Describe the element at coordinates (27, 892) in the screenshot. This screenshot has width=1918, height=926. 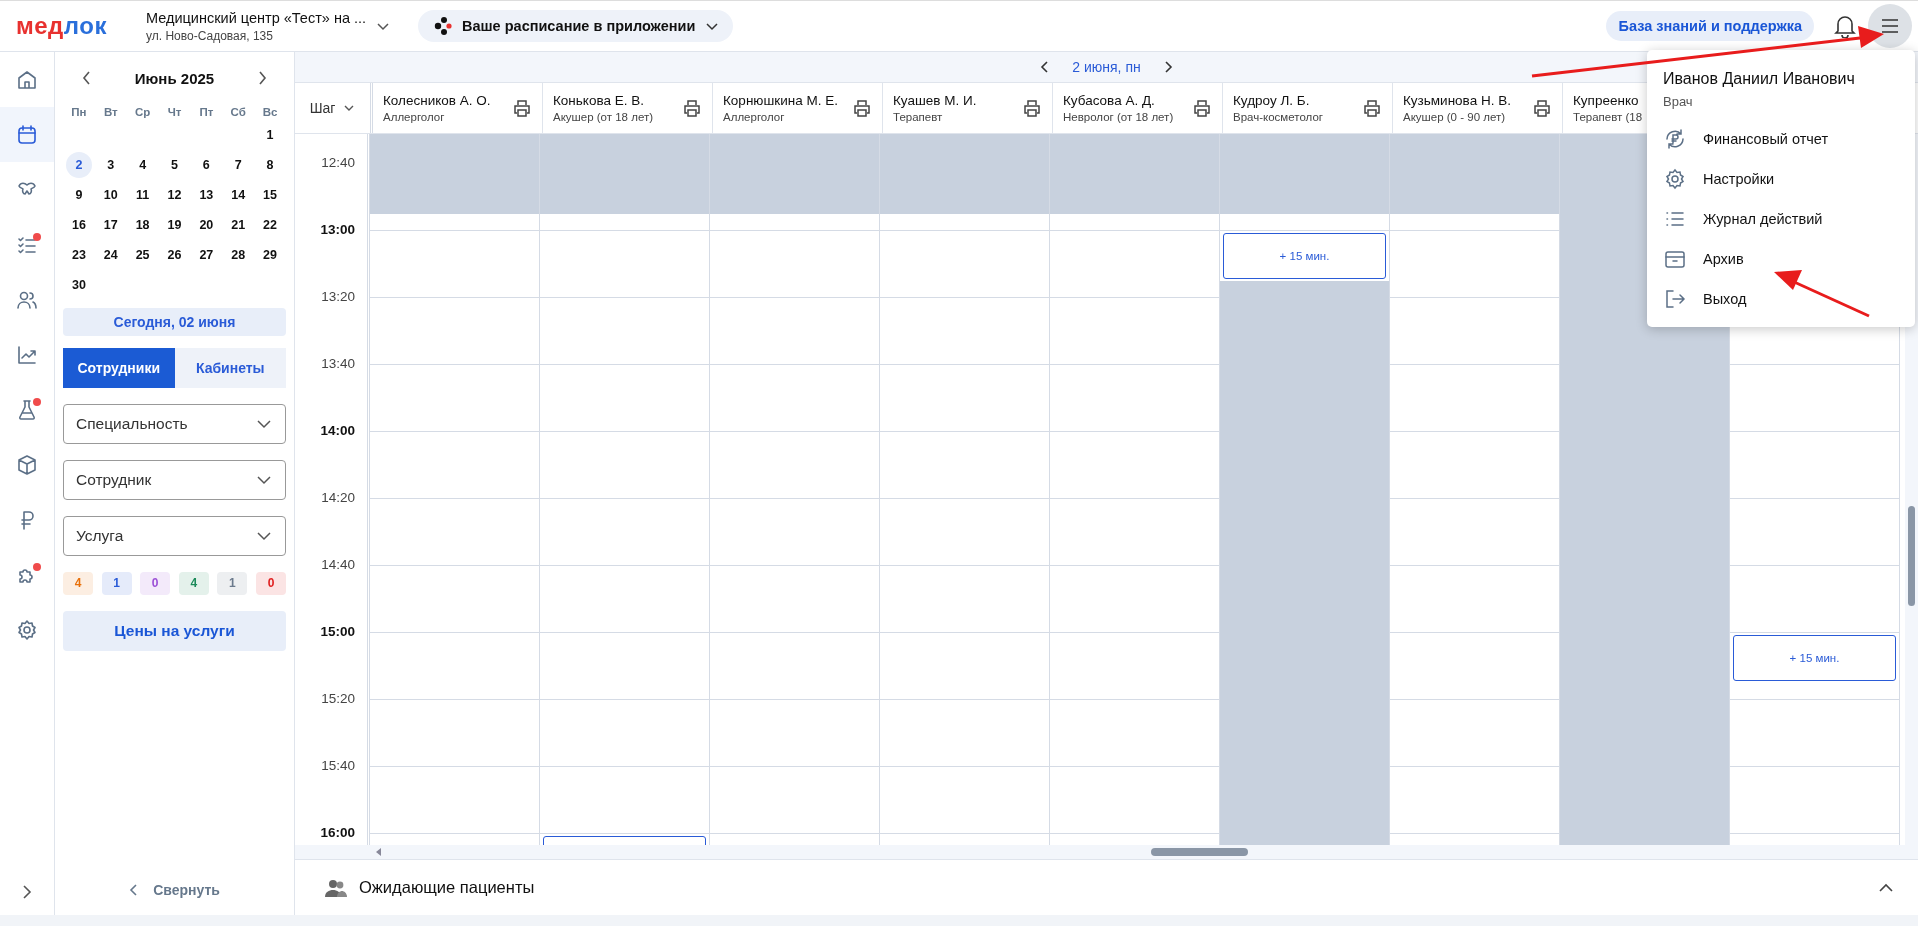
I see `expand-icon` at that location.